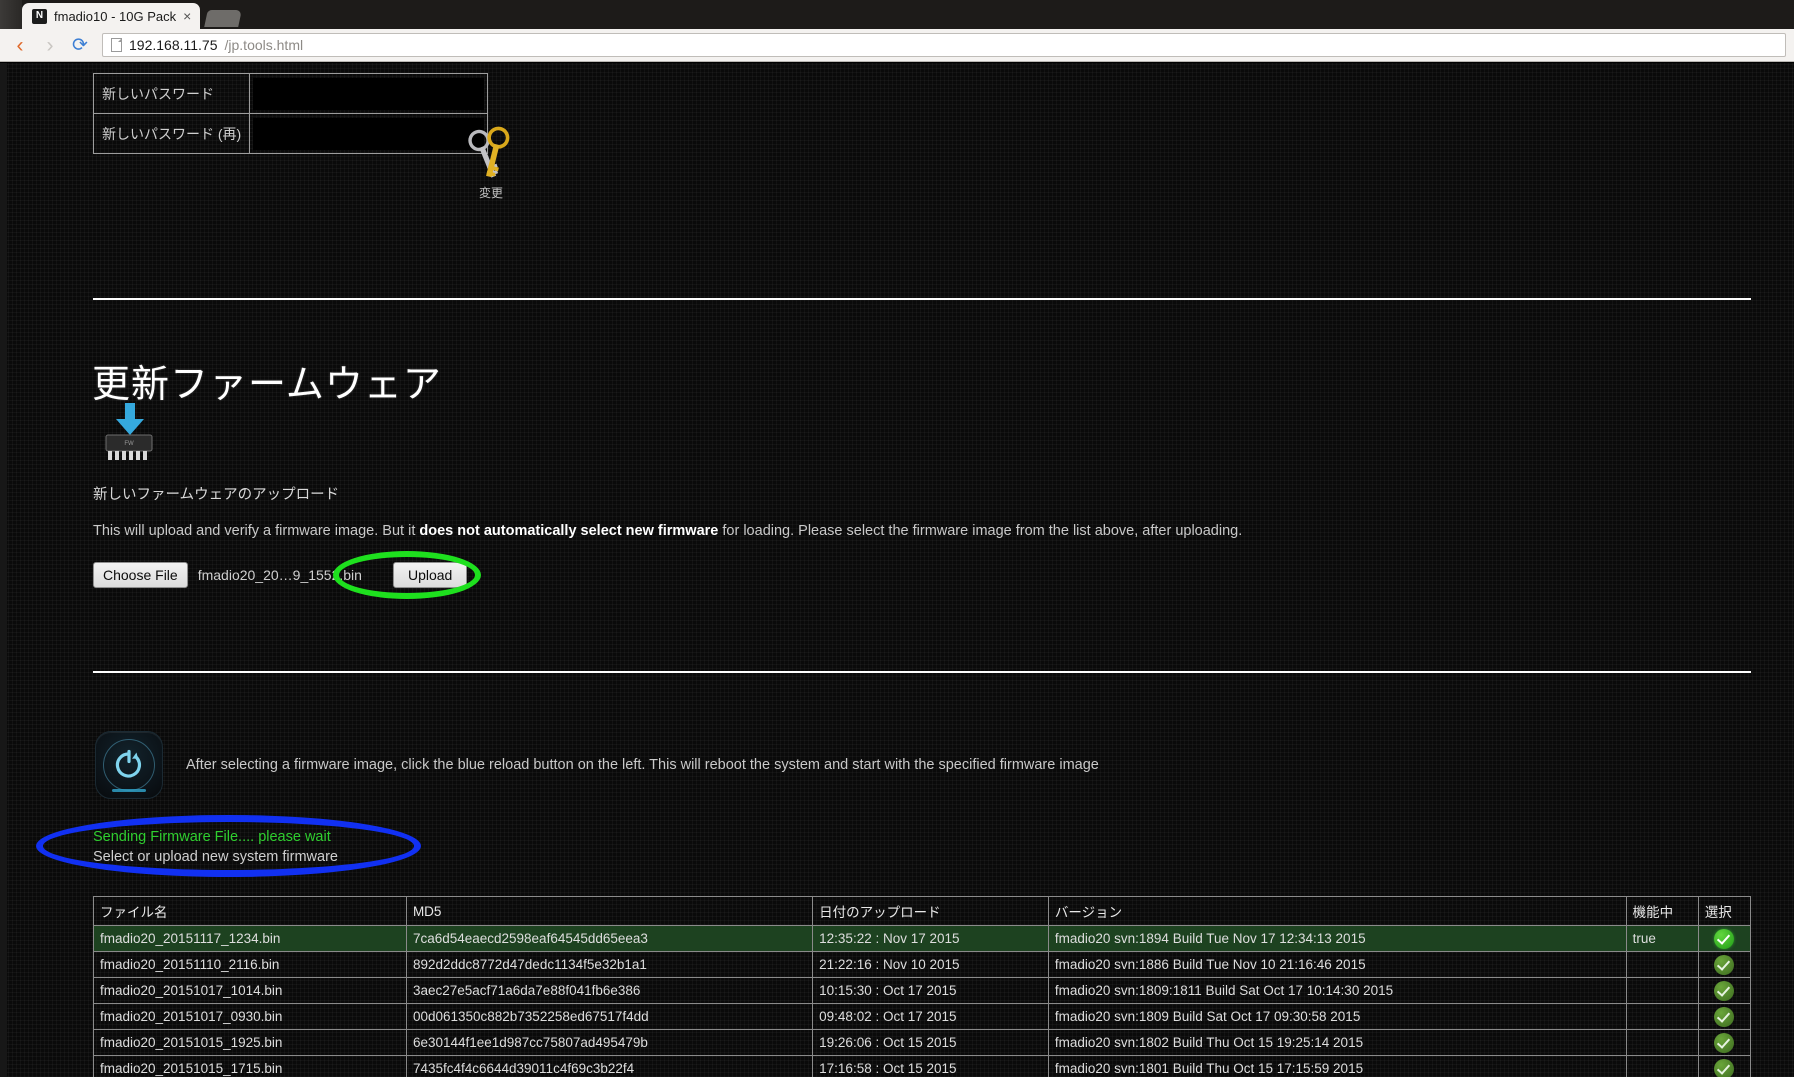  I want to click on new-password-cell, so click(369, 93).